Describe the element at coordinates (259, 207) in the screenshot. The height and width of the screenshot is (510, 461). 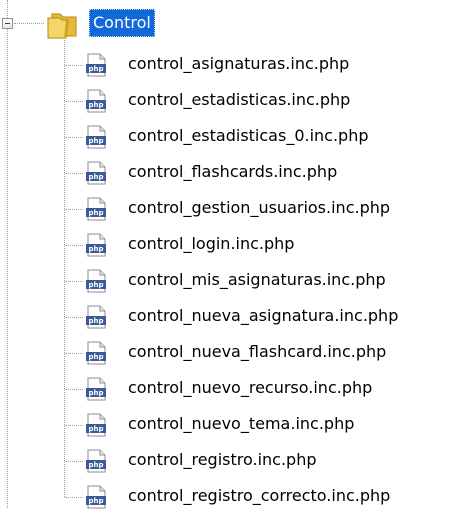
I see `tree-item-label: control_gestion_usuarios.inc.php` at that location.